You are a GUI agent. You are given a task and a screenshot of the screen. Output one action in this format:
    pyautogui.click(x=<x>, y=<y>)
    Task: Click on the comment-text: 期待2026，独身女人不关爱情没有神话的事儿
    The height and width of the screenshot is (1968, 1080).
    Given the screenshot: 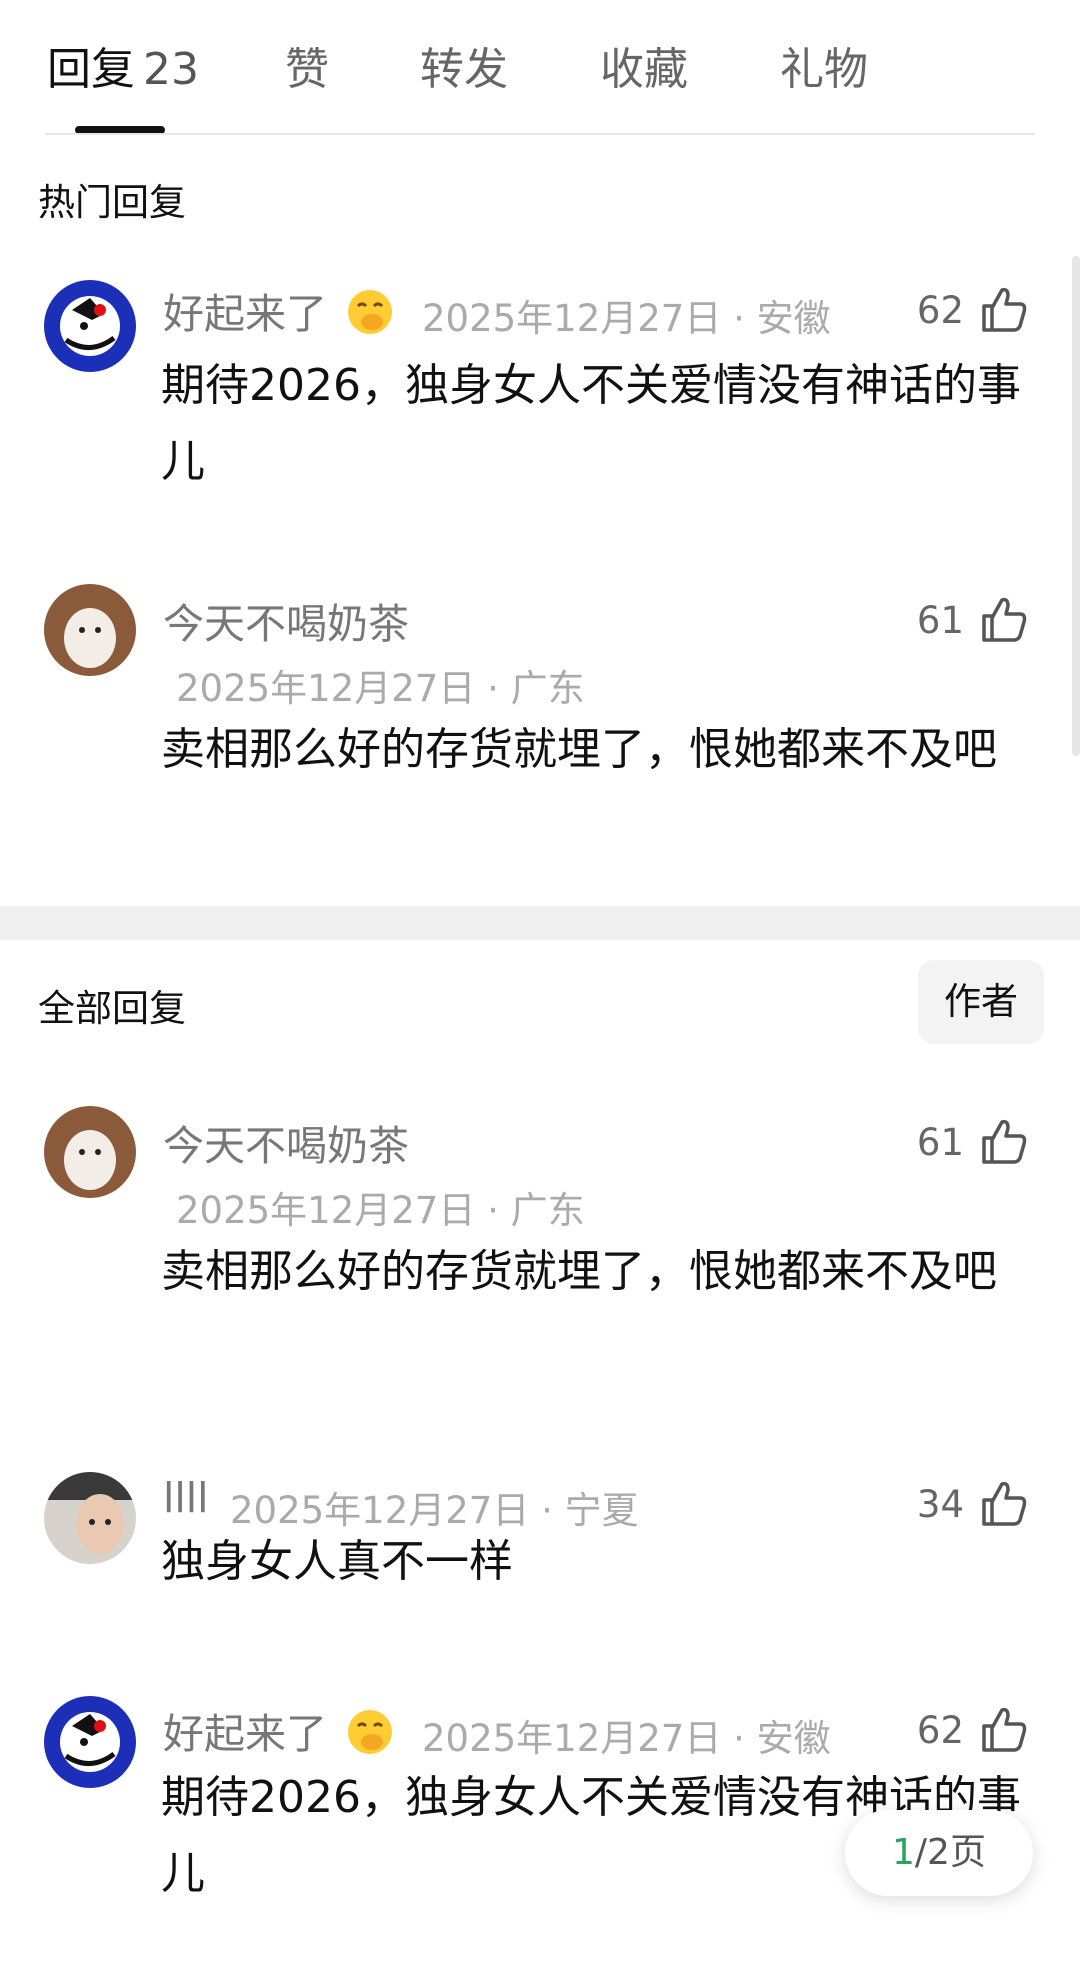 What is the action you would take?
    pyautogui.click(x=591, y=423)
    